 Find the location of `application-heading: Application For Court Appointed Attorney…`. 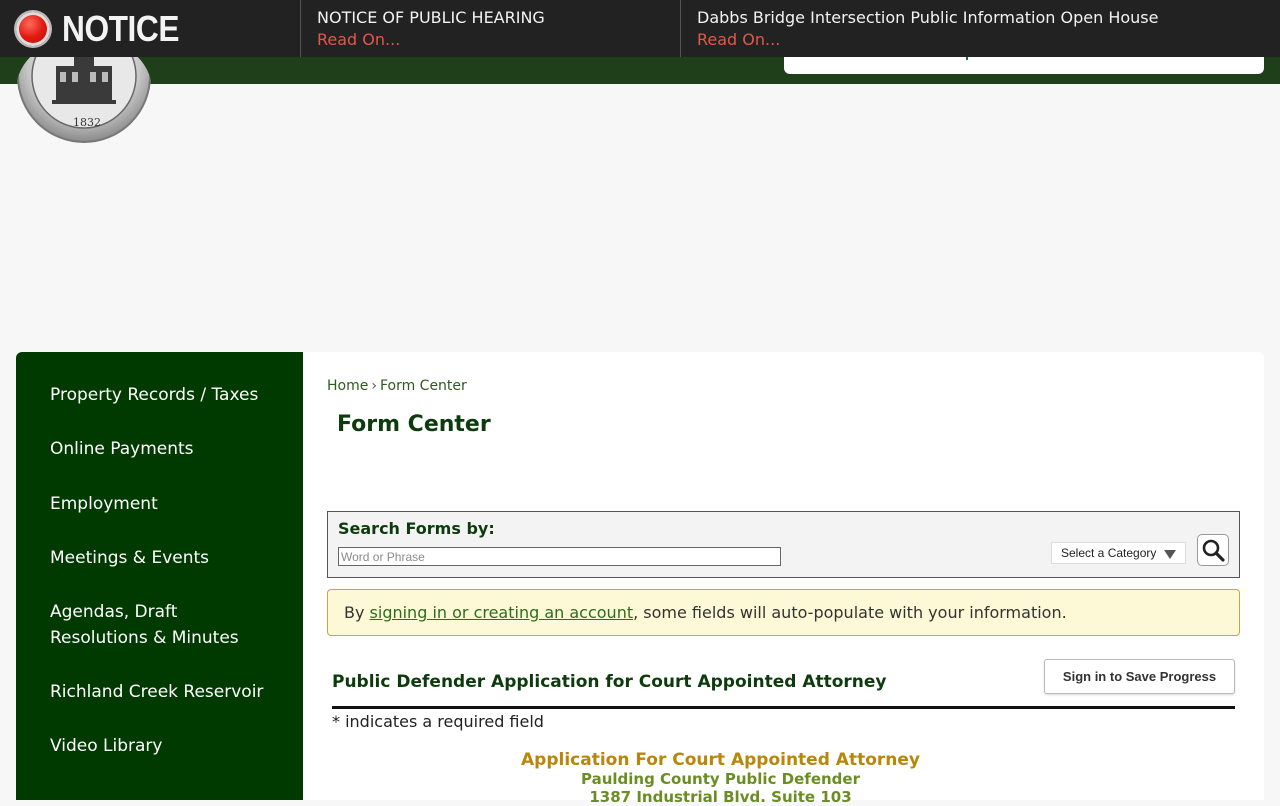

application-heading: Application For Court Appointed Attorney… is located at coordinates (720, 778).